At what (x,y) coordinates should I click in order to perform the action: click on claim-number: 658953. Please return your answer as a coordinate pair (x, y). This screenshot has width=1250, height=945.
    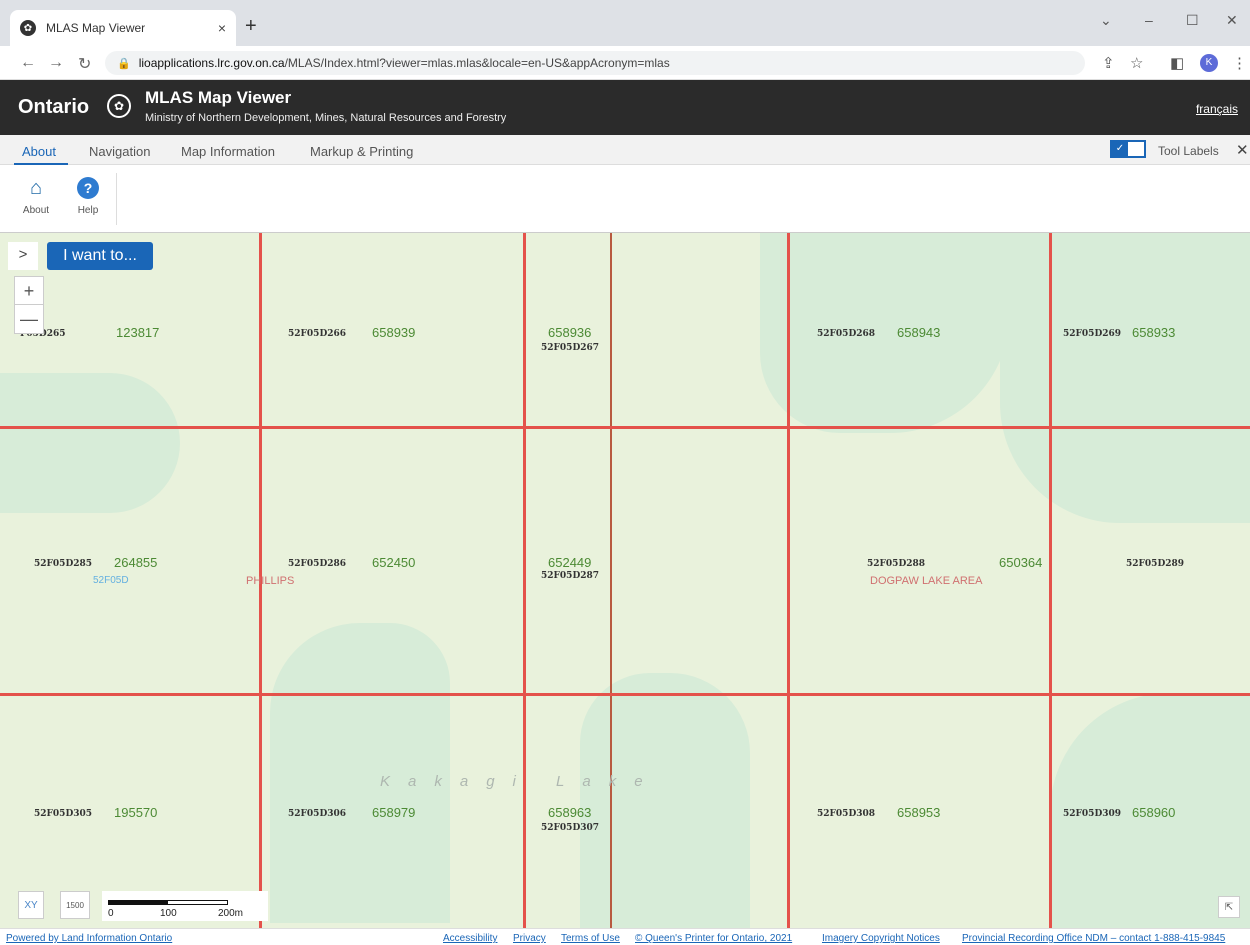
    Looking at the image, I should click on (918, 812).